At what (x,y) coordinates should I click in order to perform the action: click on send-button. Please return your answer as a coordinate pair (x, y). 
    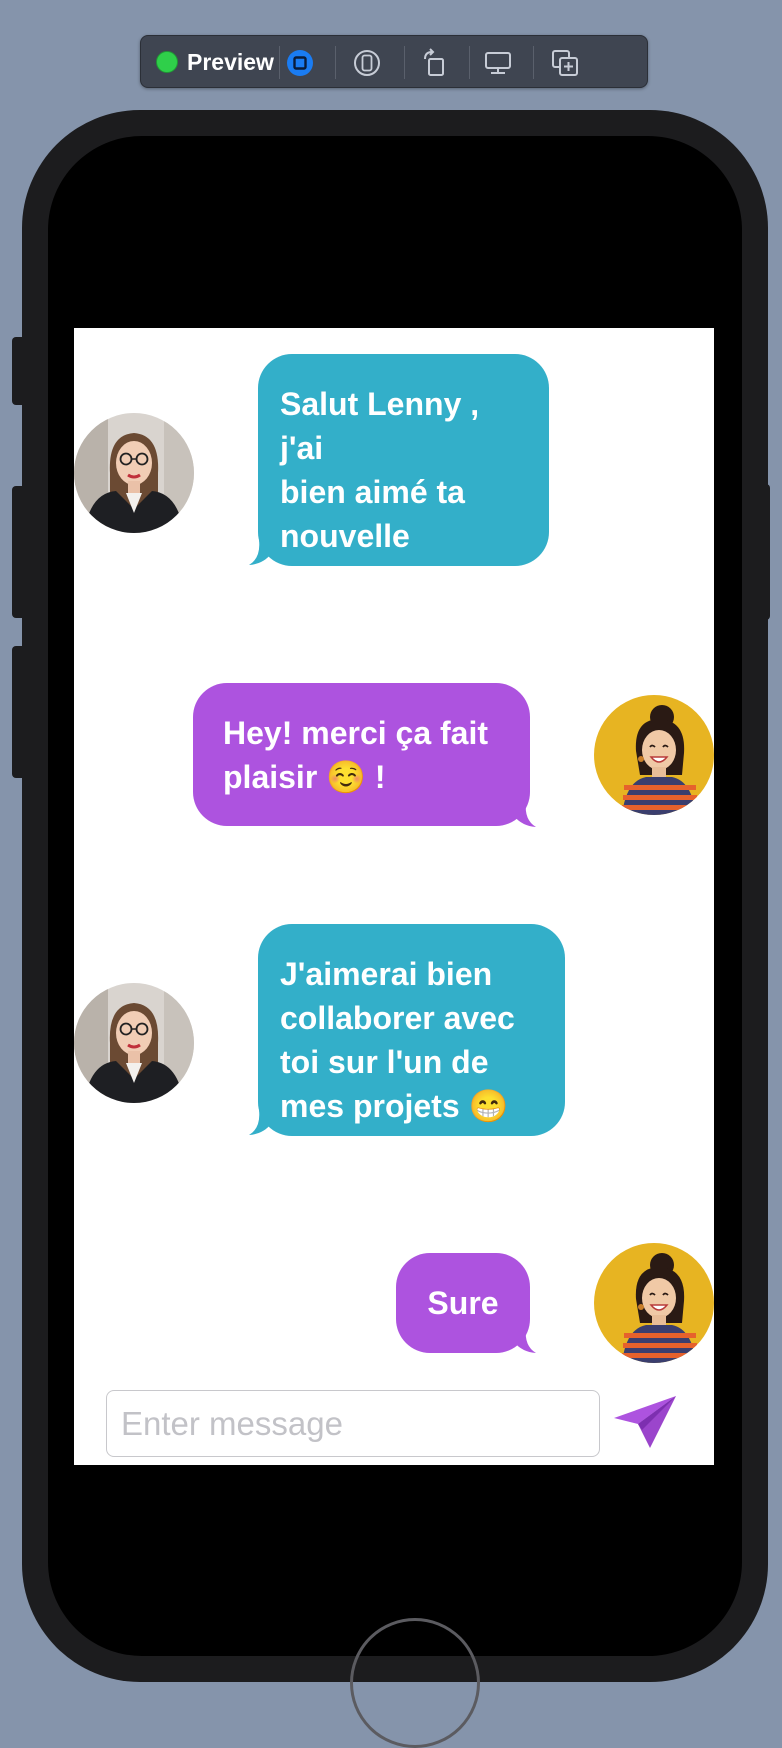
    Looking at the image, I should click on (646, 1421).